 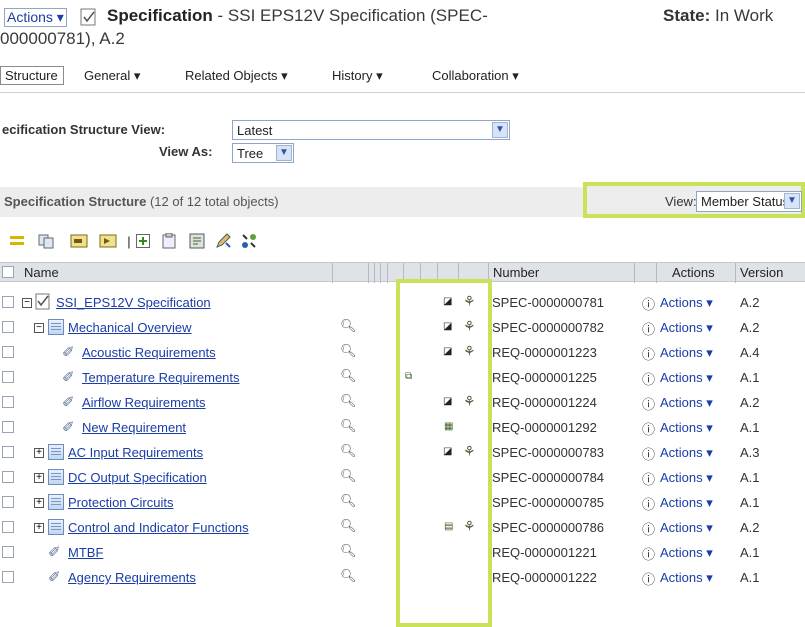 What do you see at coordinates (144, 402) in the screenshot?
I see `row-name-link: Airflow Requirements` at bounding box center [144, 402].